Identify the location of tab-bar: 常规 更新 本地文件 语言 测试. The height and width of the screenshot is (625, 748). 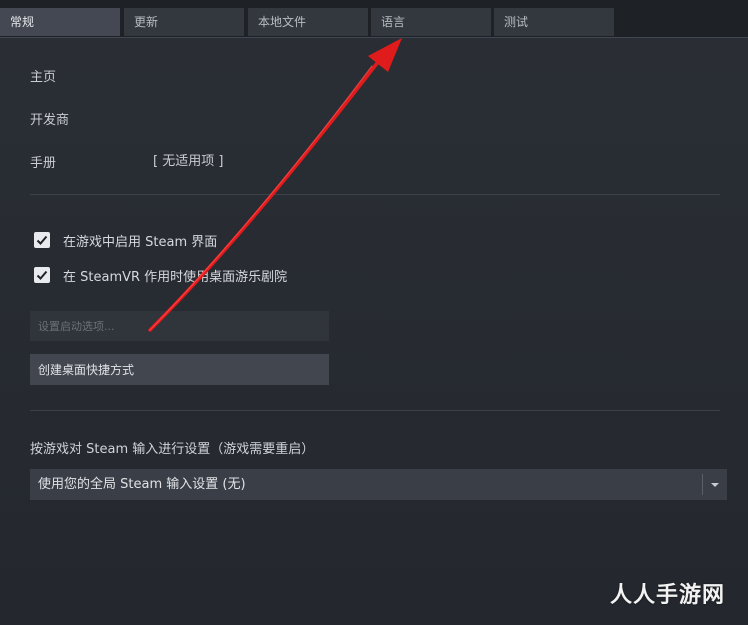
(374, 19).